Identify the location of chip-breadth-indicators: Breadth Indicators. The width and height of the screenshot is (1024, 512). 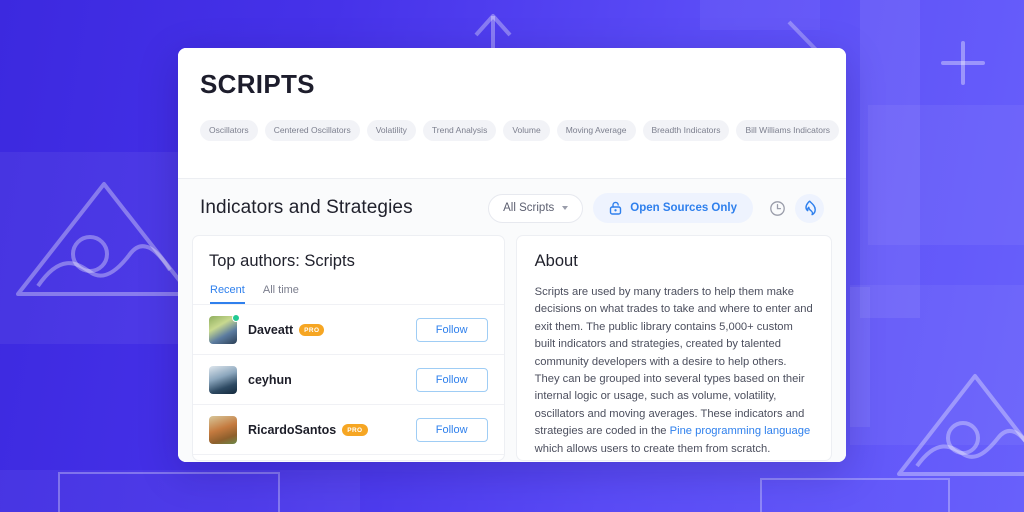
(686, 130).